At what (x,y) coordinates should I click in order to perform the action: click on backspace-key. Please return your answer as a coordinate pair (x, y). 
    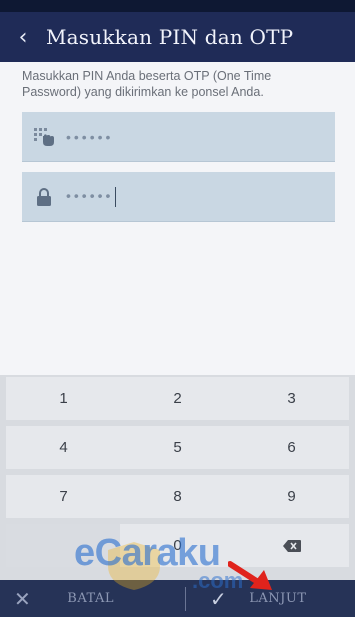
    Looking at the image, I should click on (291, 545).